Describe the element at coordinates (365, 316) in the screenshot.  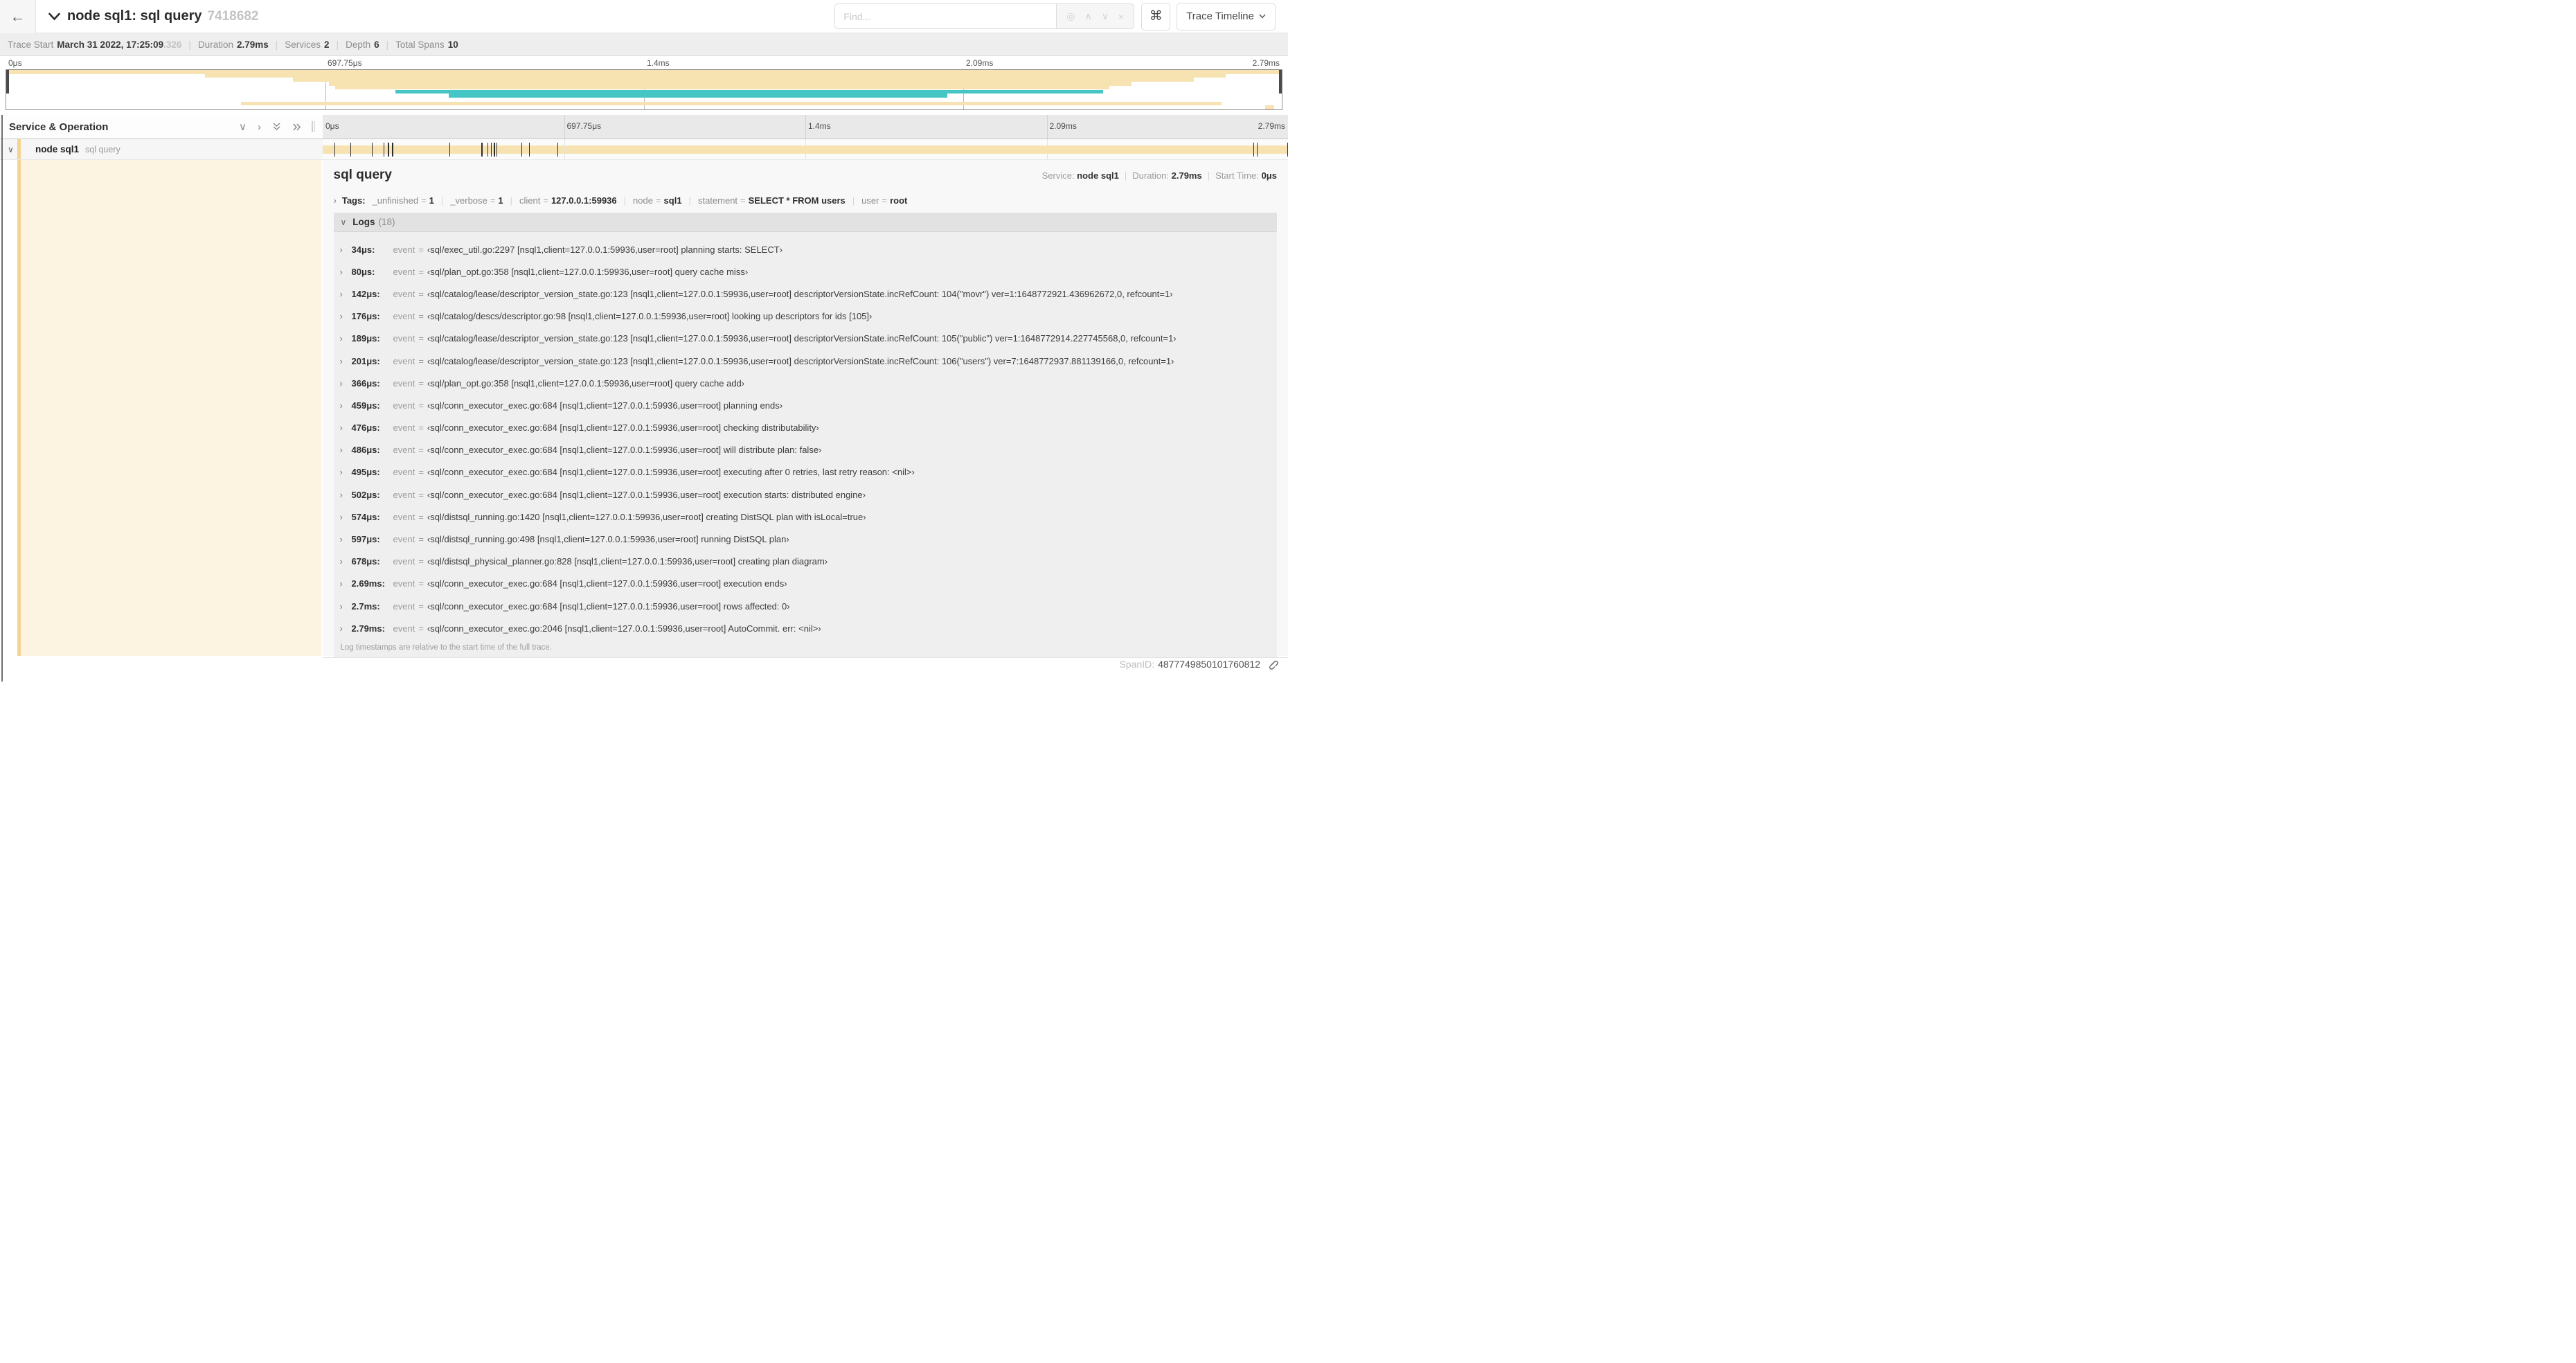
I see `log-timestamp: 176μs:` at that location.